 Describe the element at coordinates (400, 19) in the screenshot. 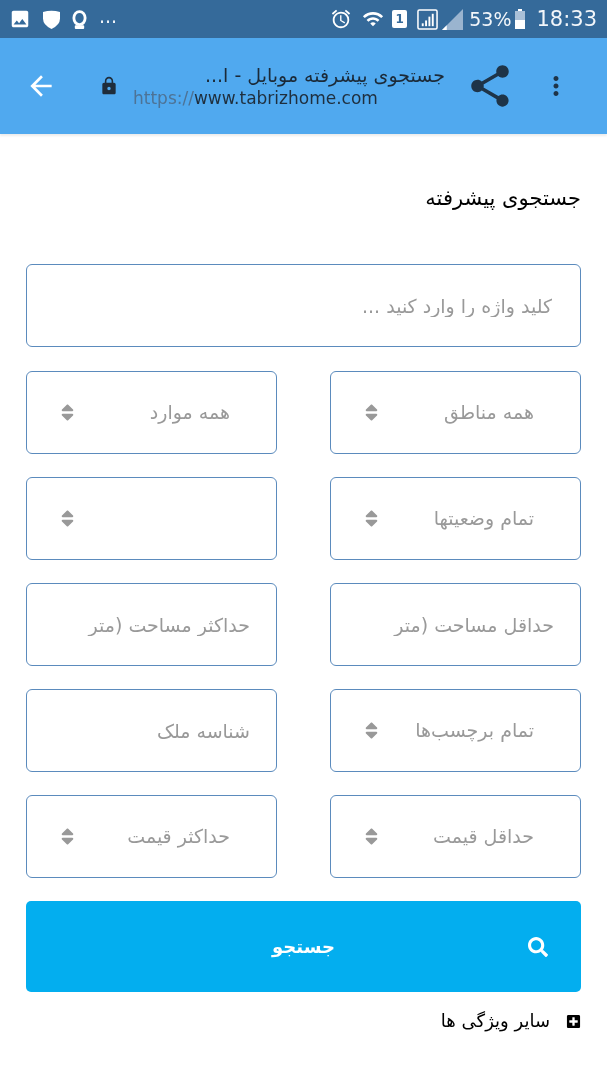

I see `sim-badge: 1` at that location.